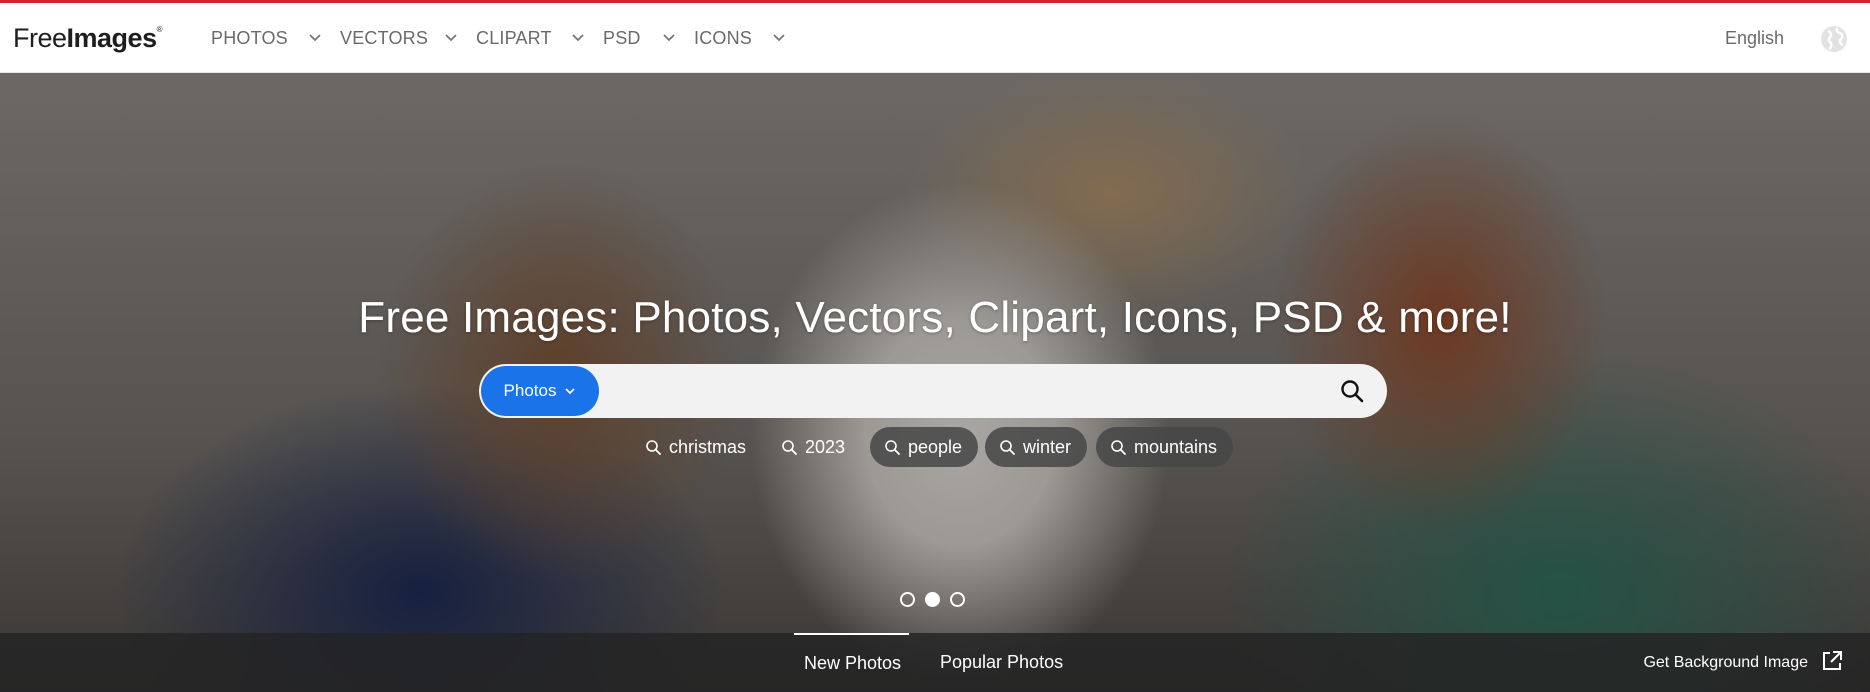  I want to click on nav-label: PHOTOS, so click(249, 37).